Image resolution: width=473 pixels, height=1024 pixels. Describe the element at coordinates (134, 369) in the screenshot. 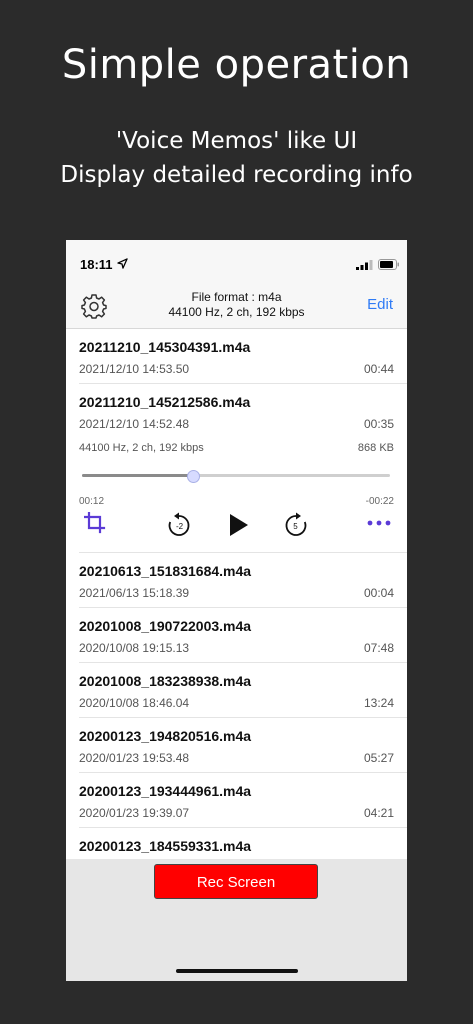

I see `recording-date: 2021/12/10 14:53.50` at that location.